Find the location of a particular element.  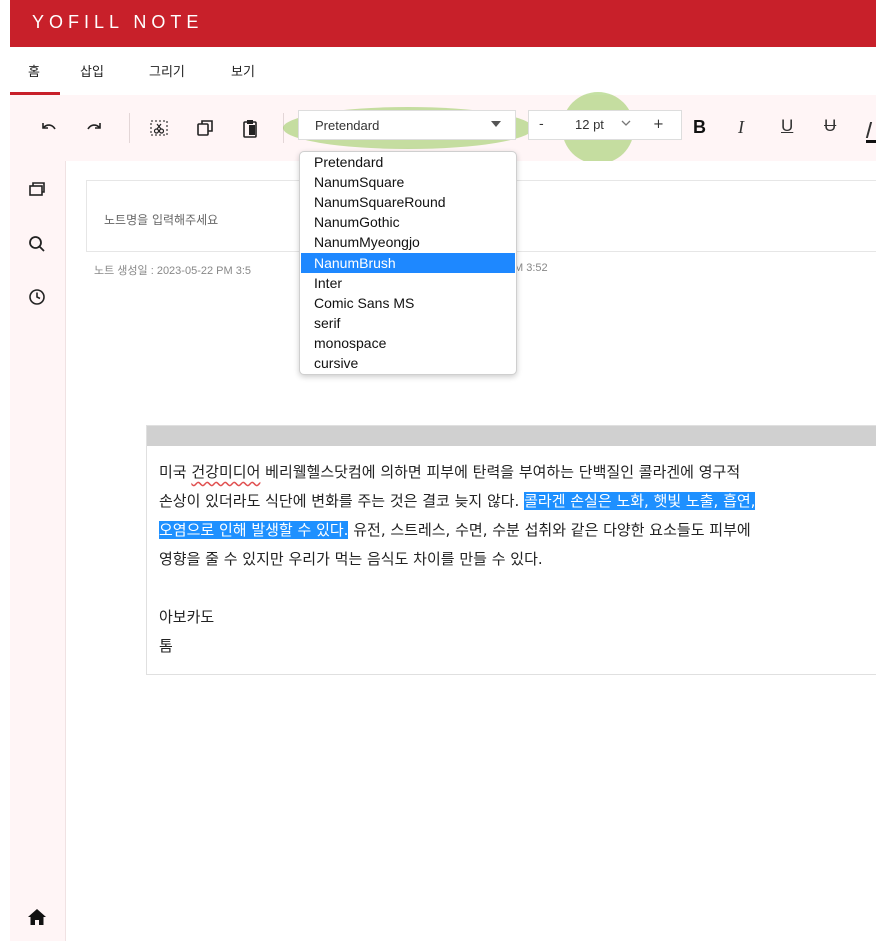

menu-bar: 홈 삽입 그리기 보기 is located at coordinates (443, 71).